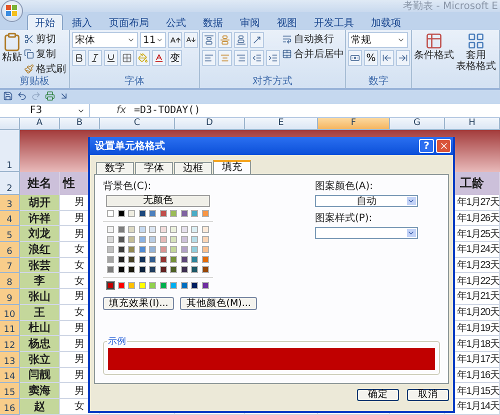 Image resolution: width=500 pixels, height=415 pixels. I want to click on percent-button: %, so click(371, 58).